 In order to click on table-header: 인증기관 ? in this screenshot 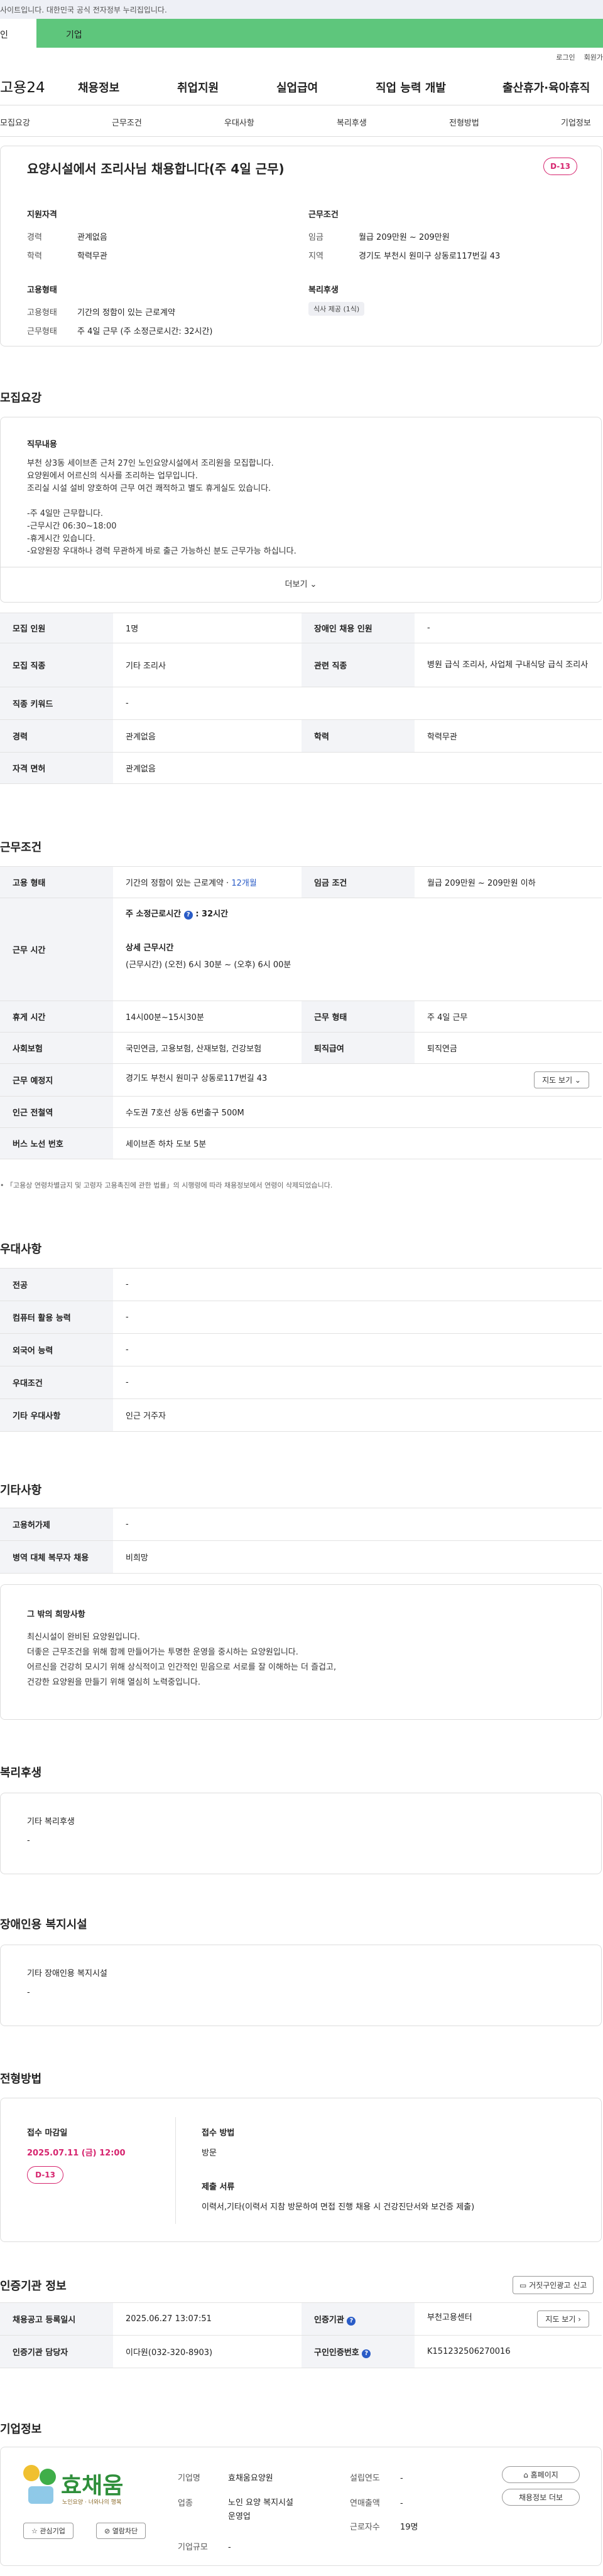, I will do `click(359, 2319)`.